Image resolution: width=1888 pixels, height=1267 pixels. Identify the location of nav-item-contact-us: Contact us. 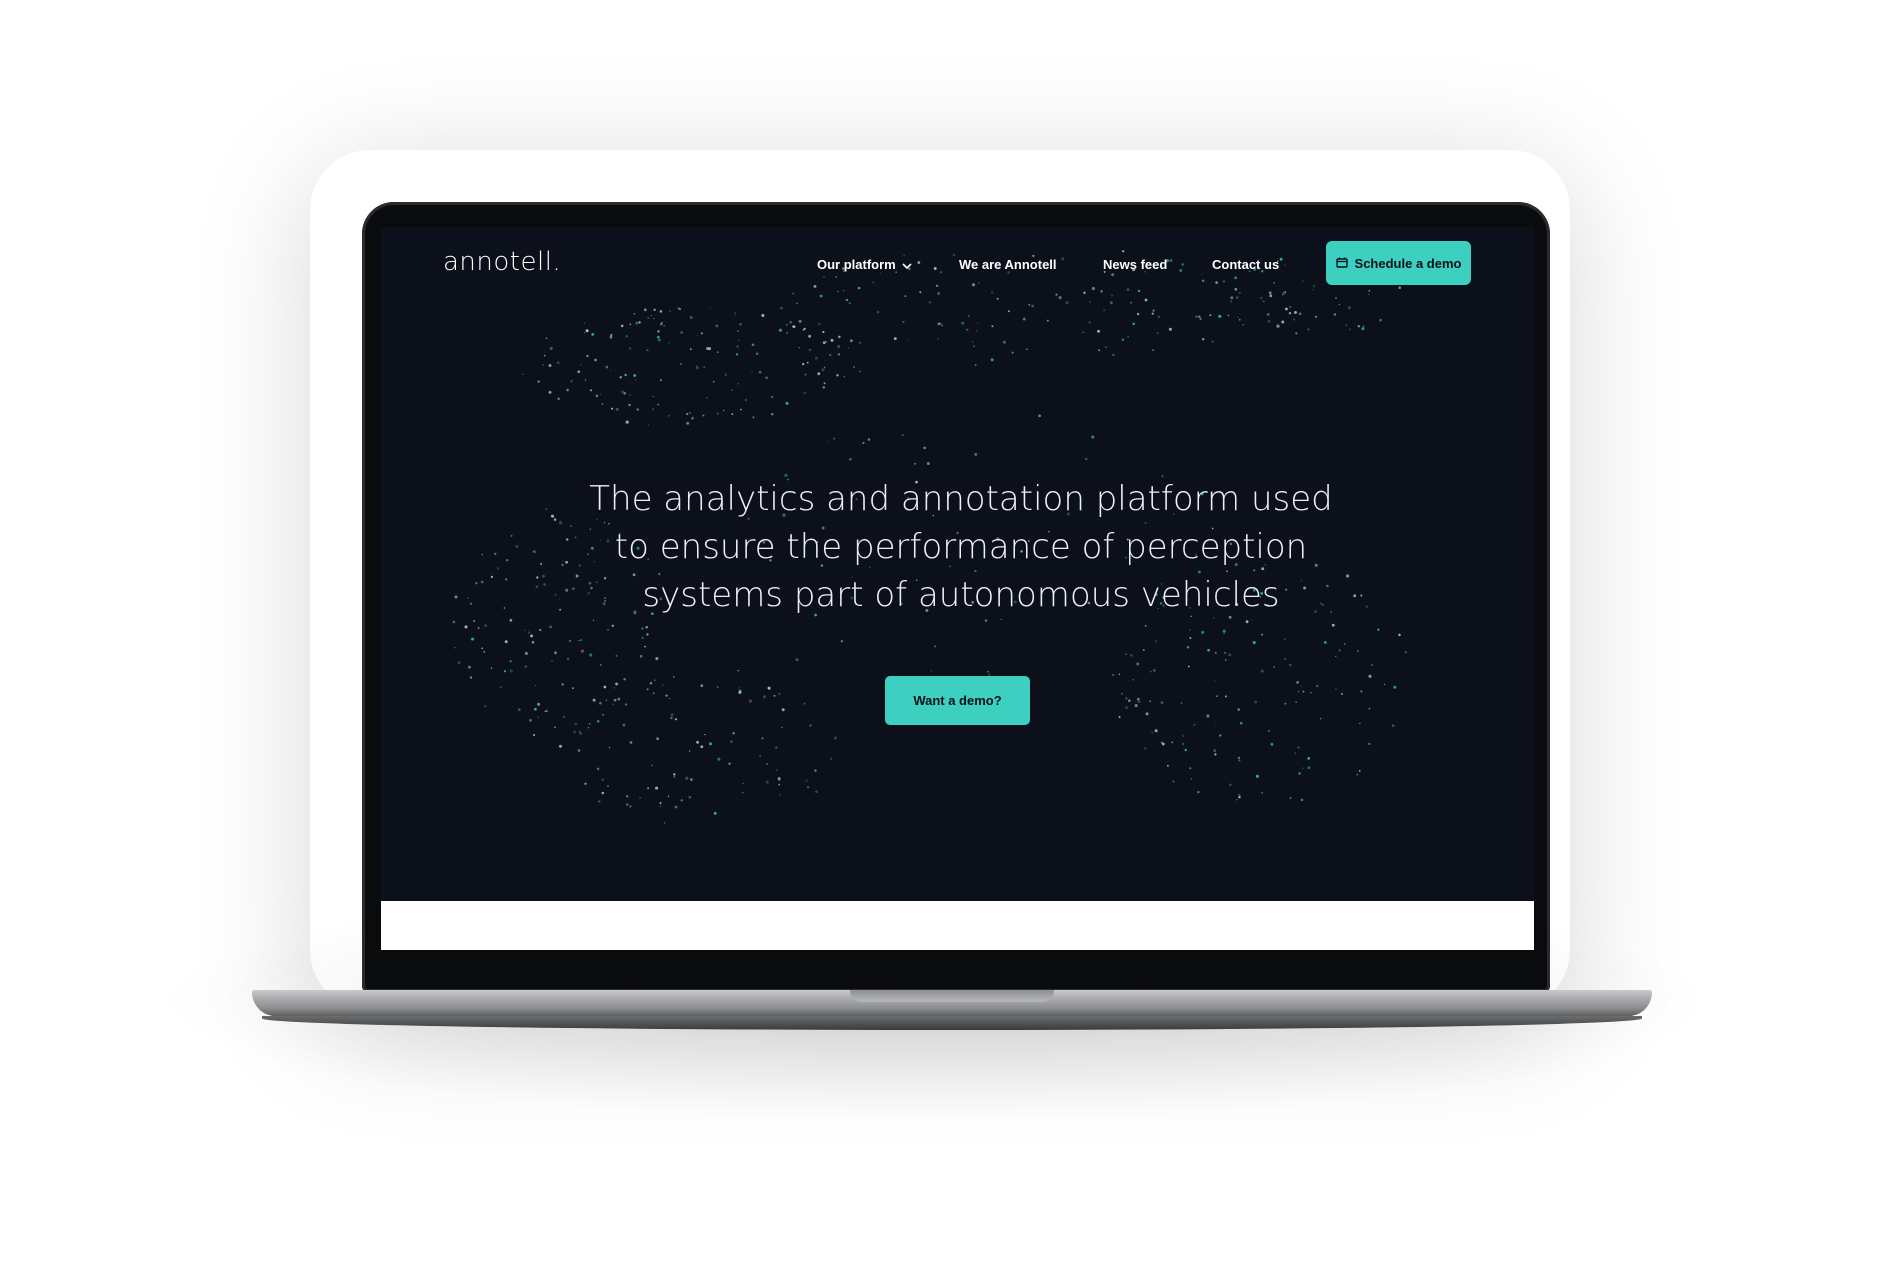
(1245, 264).